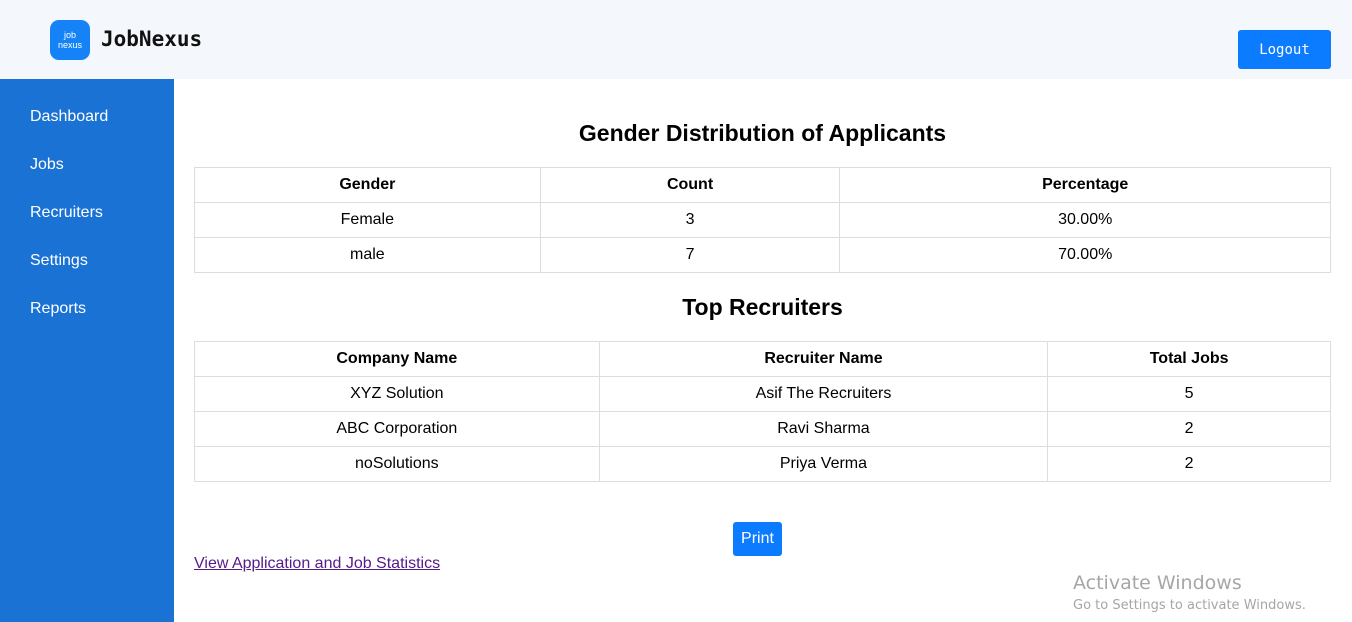 This screenshot has height=622, width=1352. I want to click on table-row: male 7 70.00%, so click(762, 255).